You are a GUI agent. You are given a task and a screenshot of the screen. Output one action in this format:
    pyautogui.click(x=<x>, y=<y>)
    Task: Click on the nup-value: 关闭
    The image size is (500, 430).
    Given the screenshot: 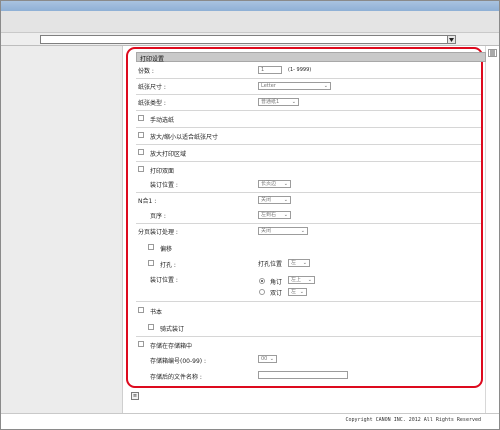 What is the action you would take?
    pyautogui.click(x=266, y=200)
    